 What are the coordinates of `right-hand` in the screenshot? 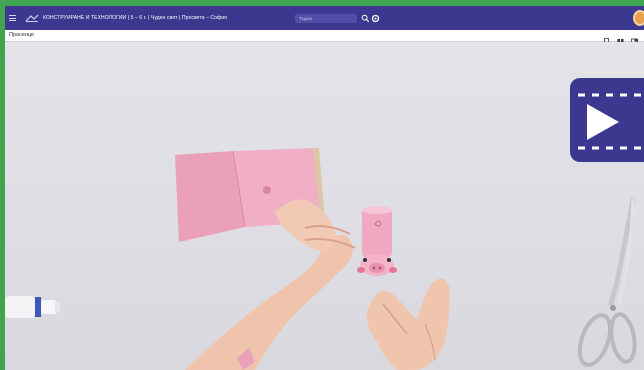 It's located at (408, 324).